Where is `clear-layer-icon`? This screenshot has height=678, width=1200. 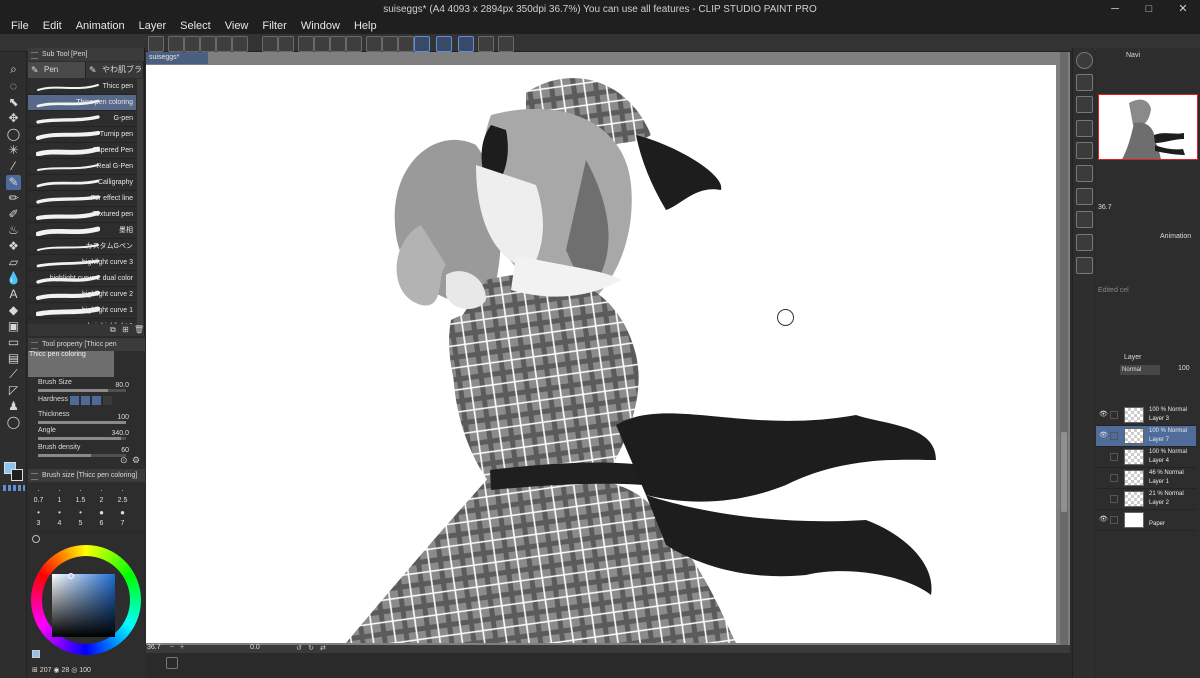 clear-layer-icon is located at coordinates (306, 44).